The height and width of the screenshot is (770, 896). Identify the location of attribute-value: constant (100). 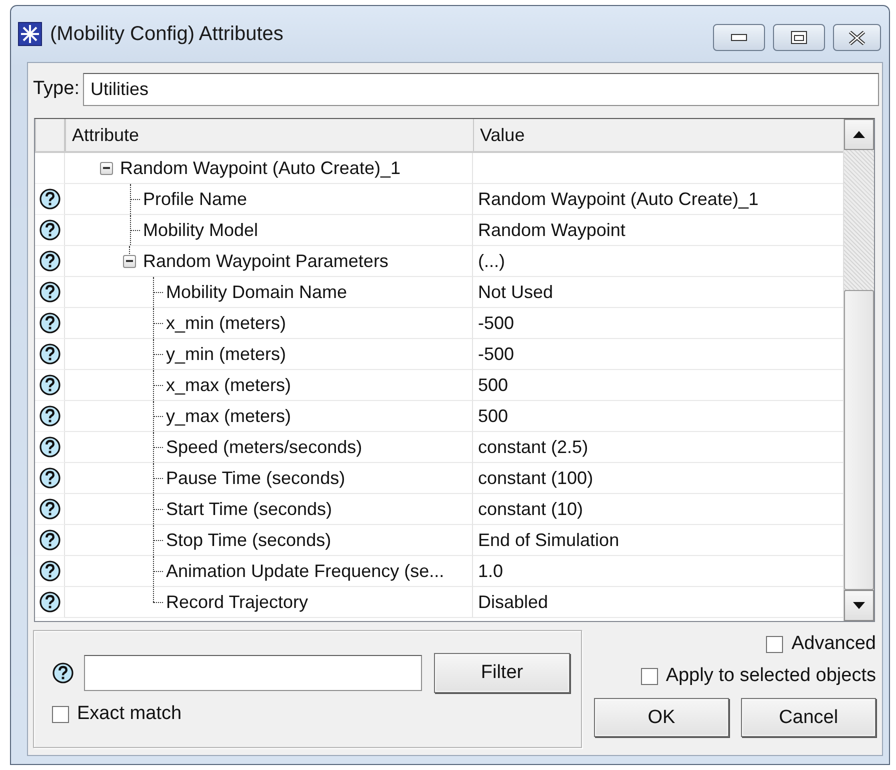
(536, 478).